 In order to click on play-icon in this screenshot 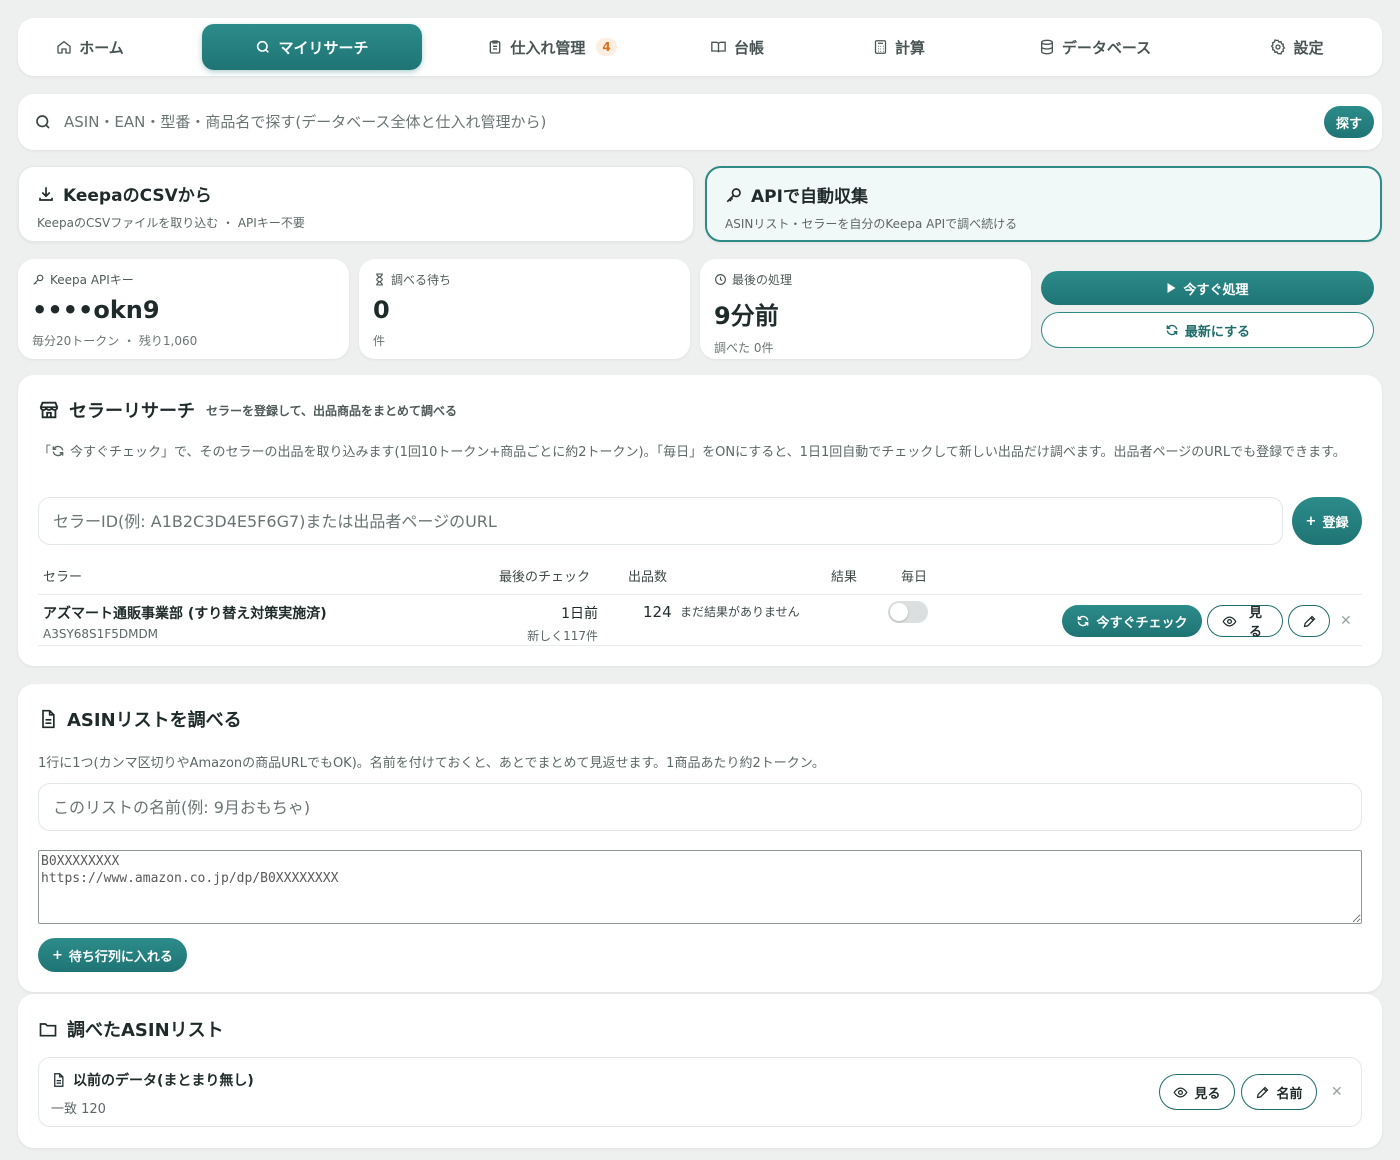, I will do `click(1171, 288)`.